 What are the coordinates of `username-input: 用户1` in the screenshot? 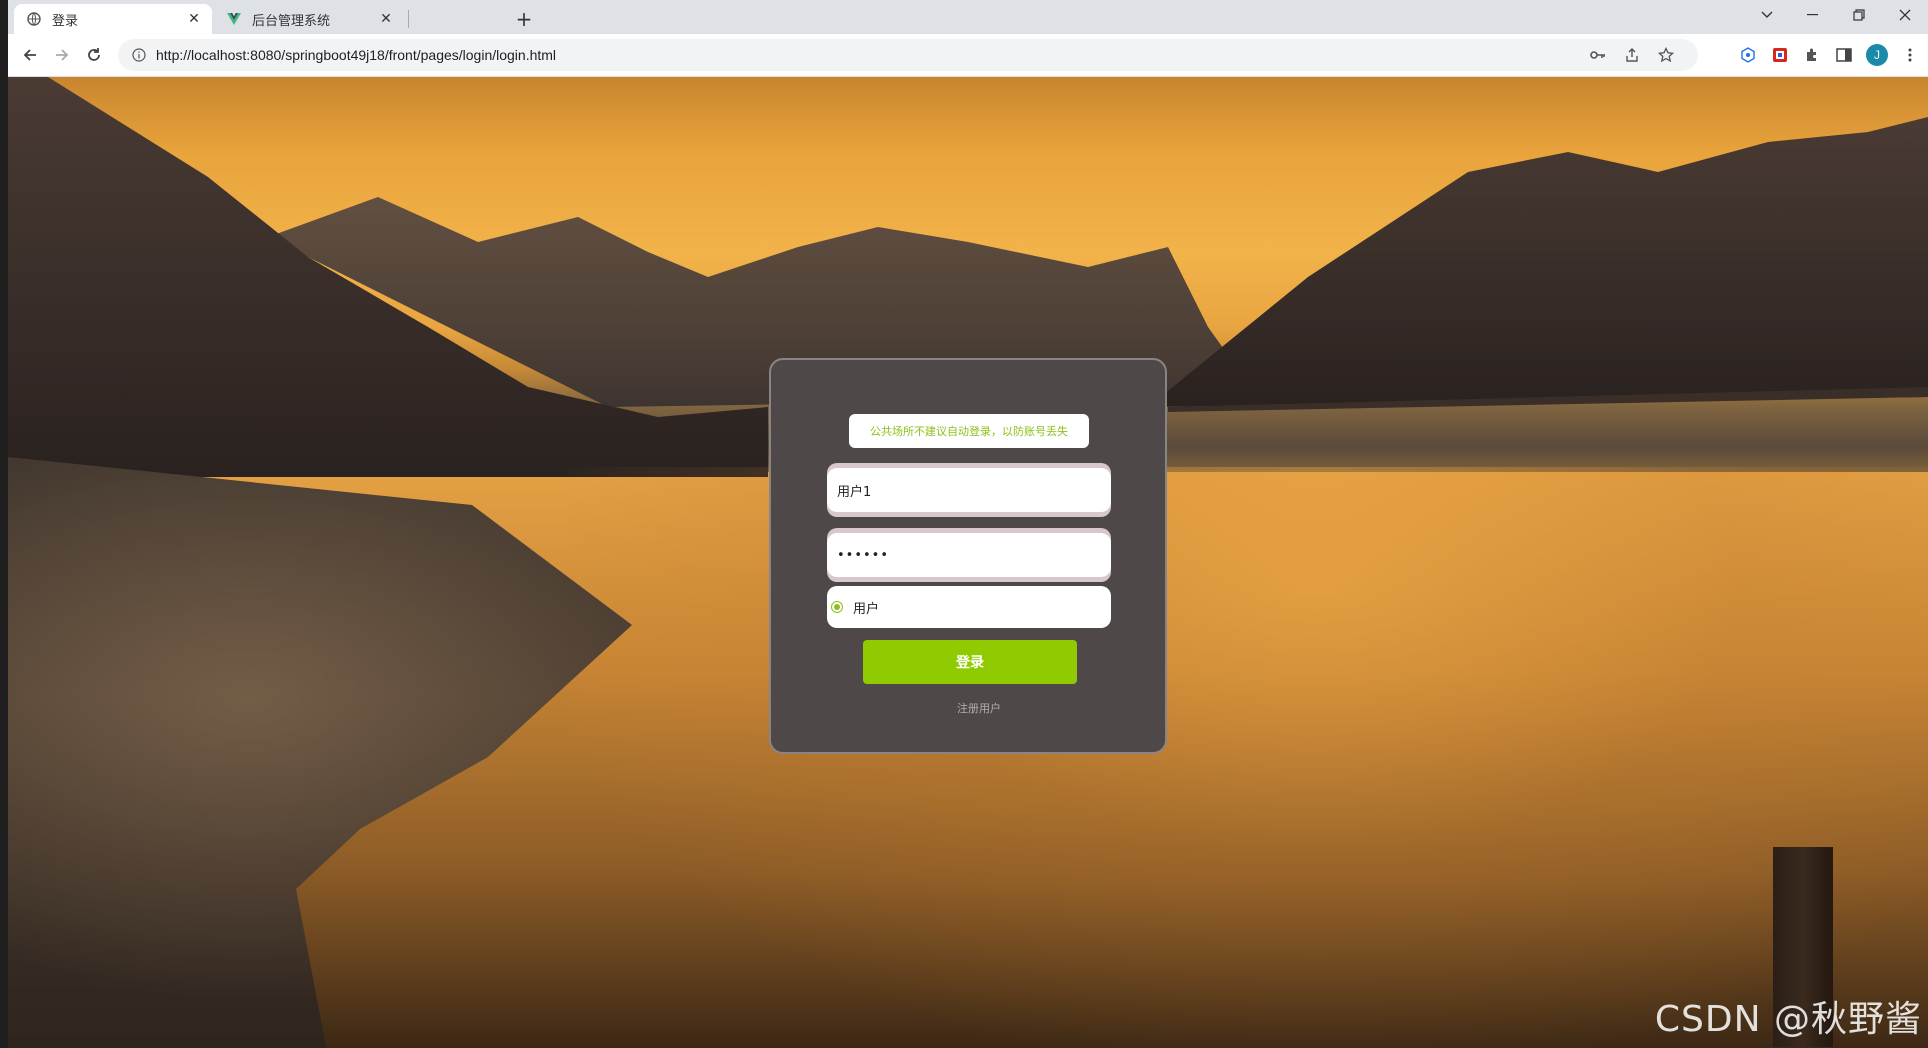 It's located at (969, 490).